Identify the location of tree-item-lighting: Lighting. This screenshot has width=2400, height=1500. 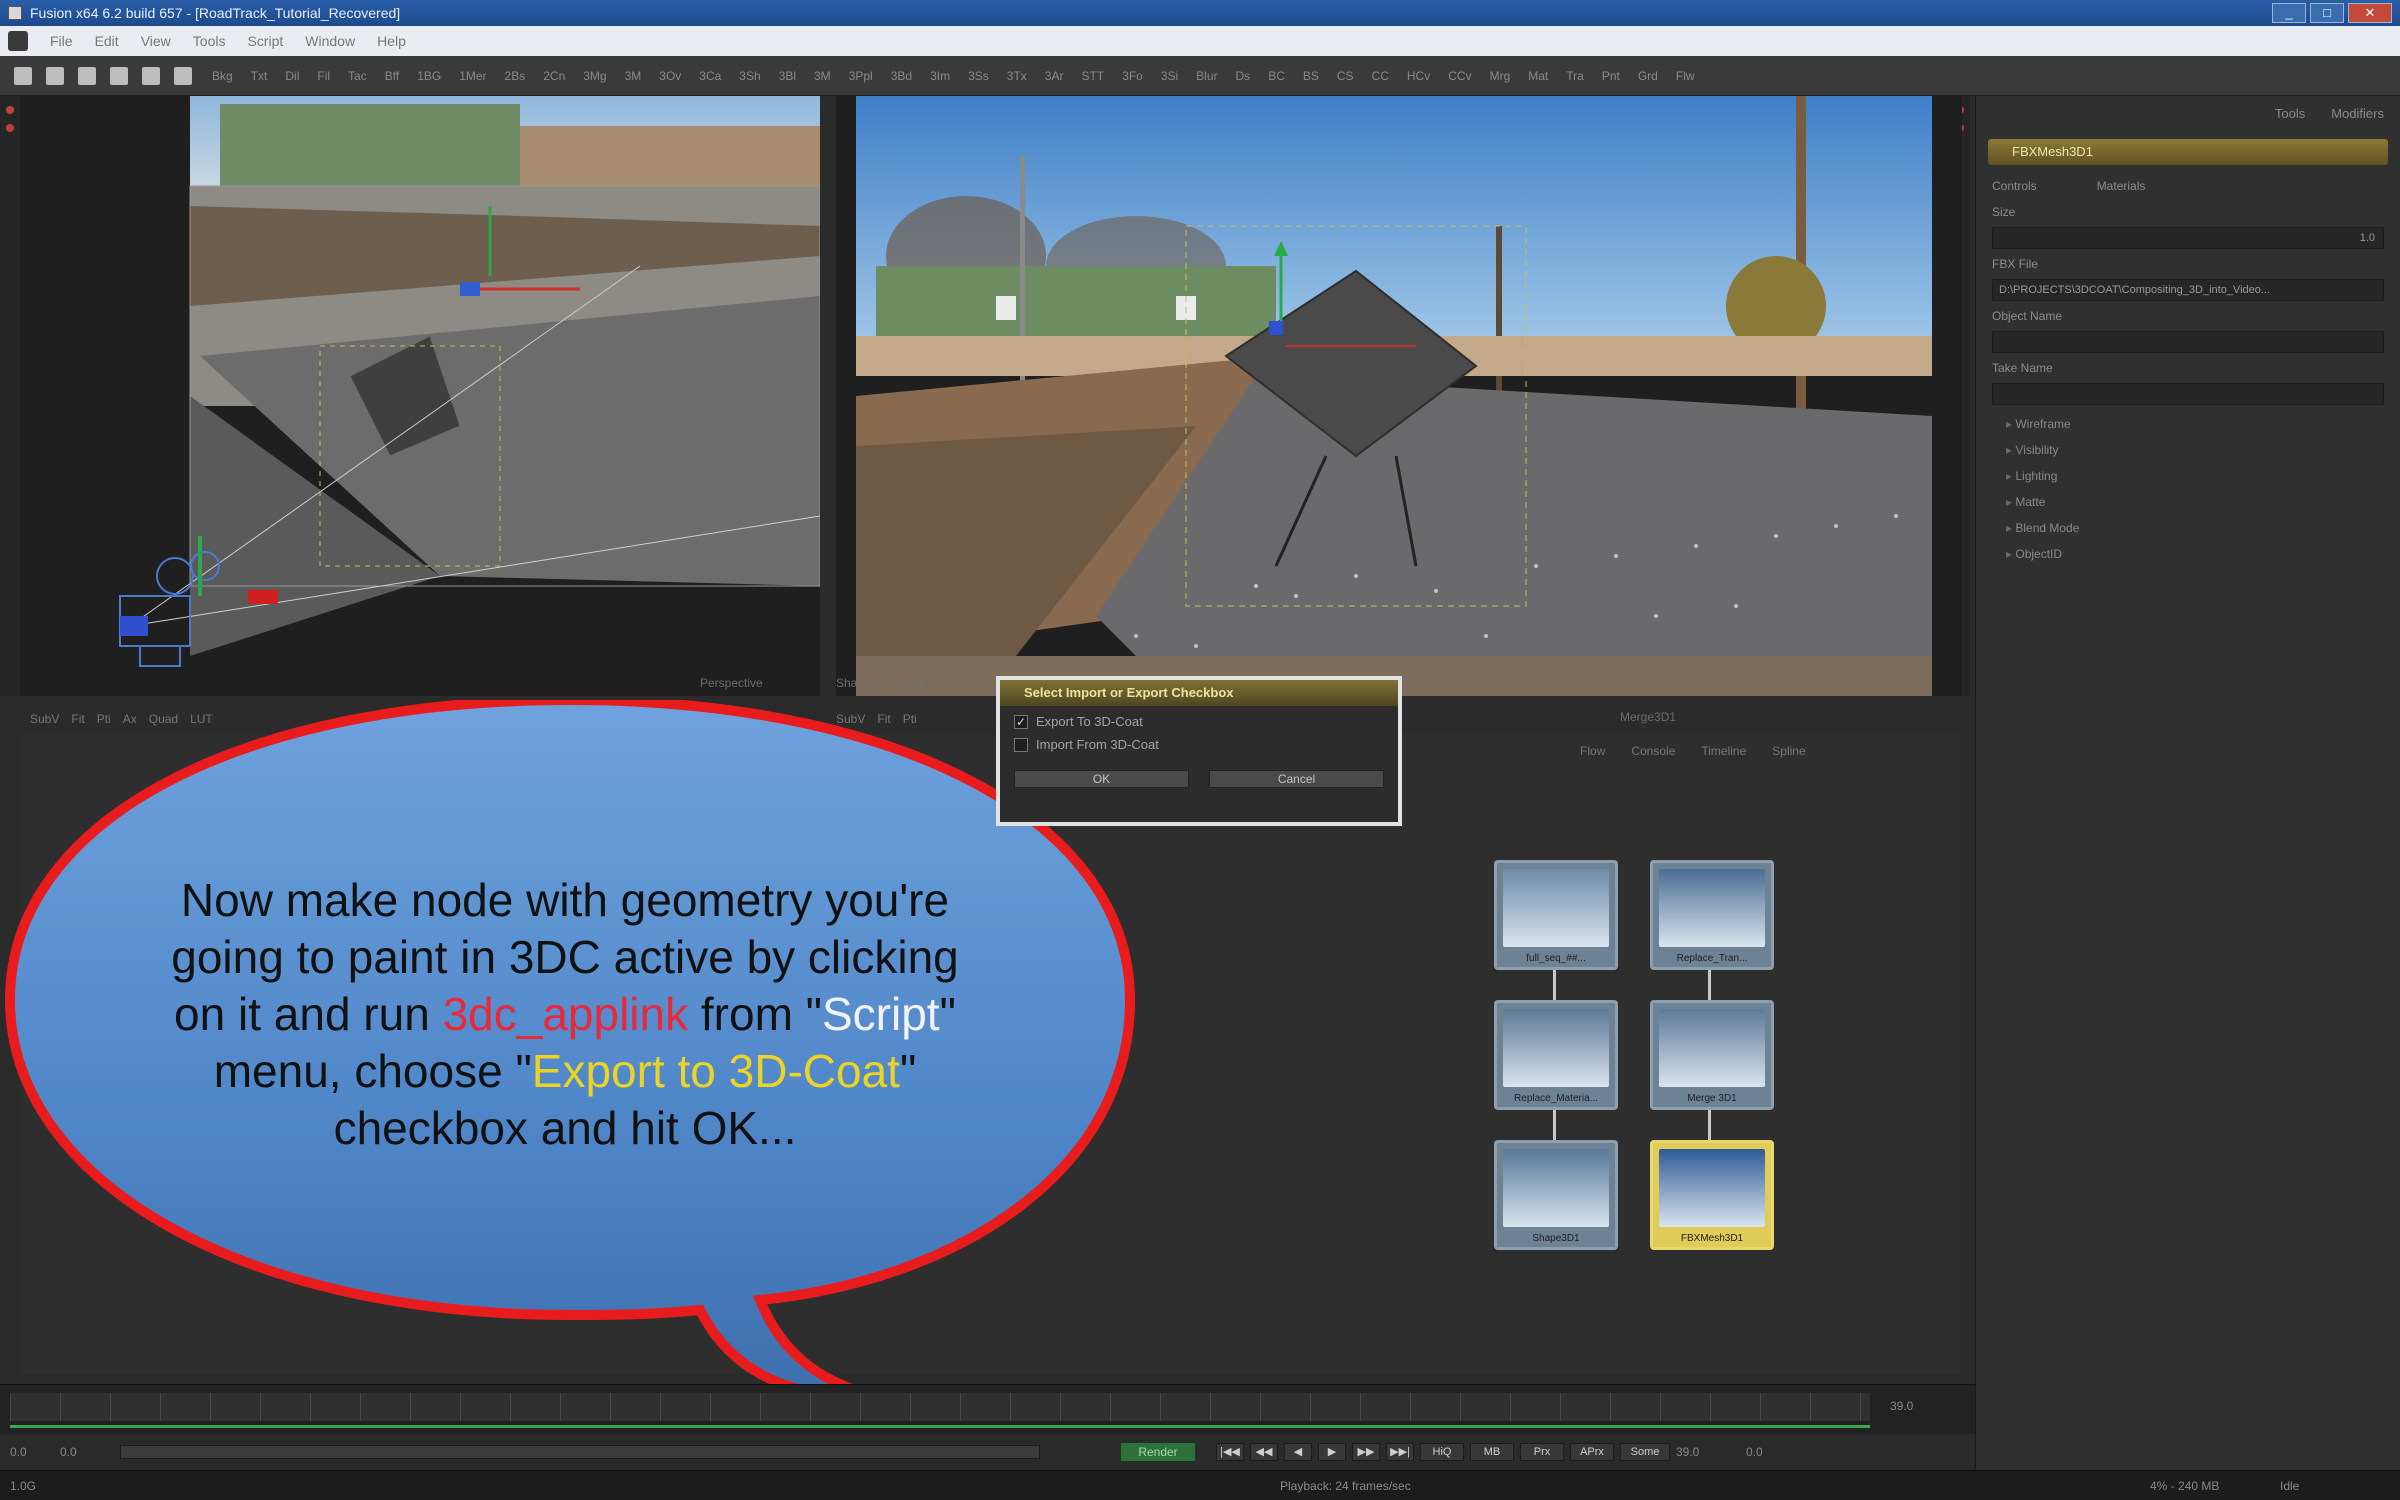
(2195, 476).